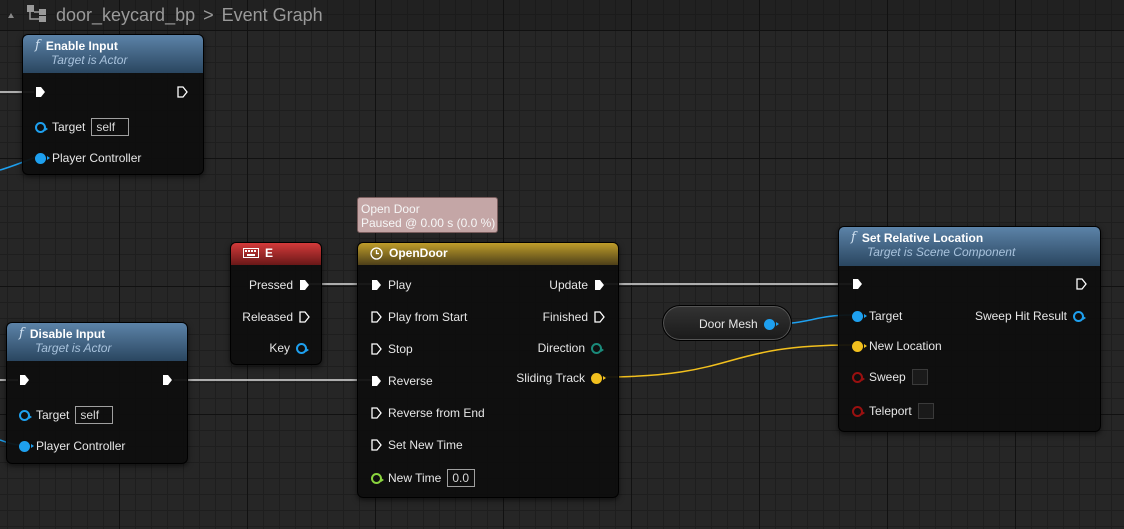 This screenshot has width=1124, height=529. Describe the element at coordinates (410, 381) in the screenshot. I see `reverse-label: Reverse` at that location.